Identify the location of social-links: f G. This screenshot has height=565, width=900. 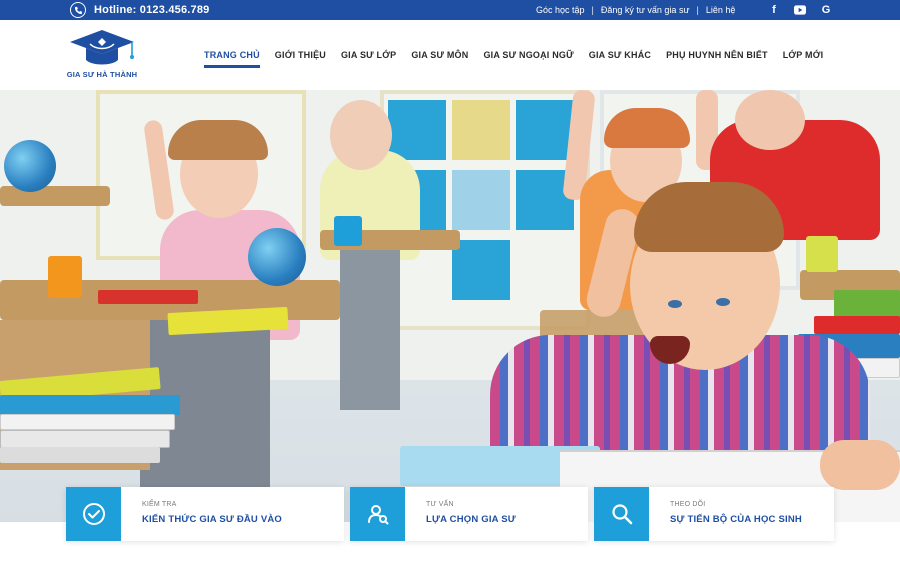
(800, 10).